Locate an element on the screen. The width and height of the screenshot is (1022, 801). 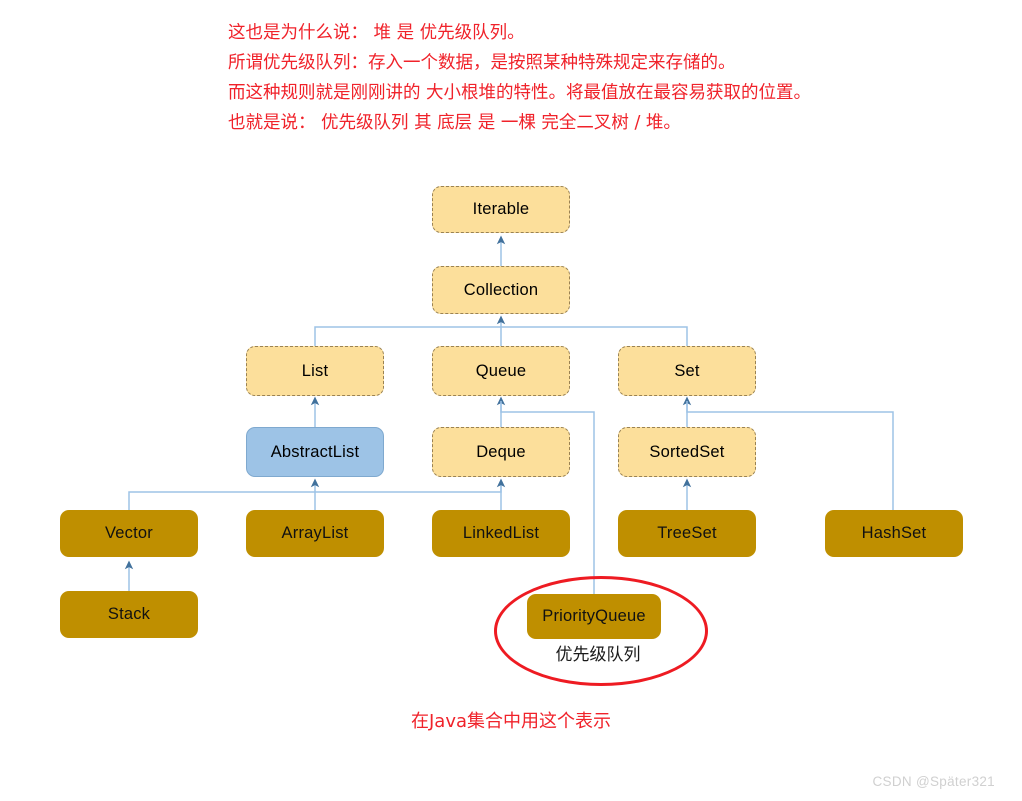
node-label: Deque is located at coordinates (501, 451).